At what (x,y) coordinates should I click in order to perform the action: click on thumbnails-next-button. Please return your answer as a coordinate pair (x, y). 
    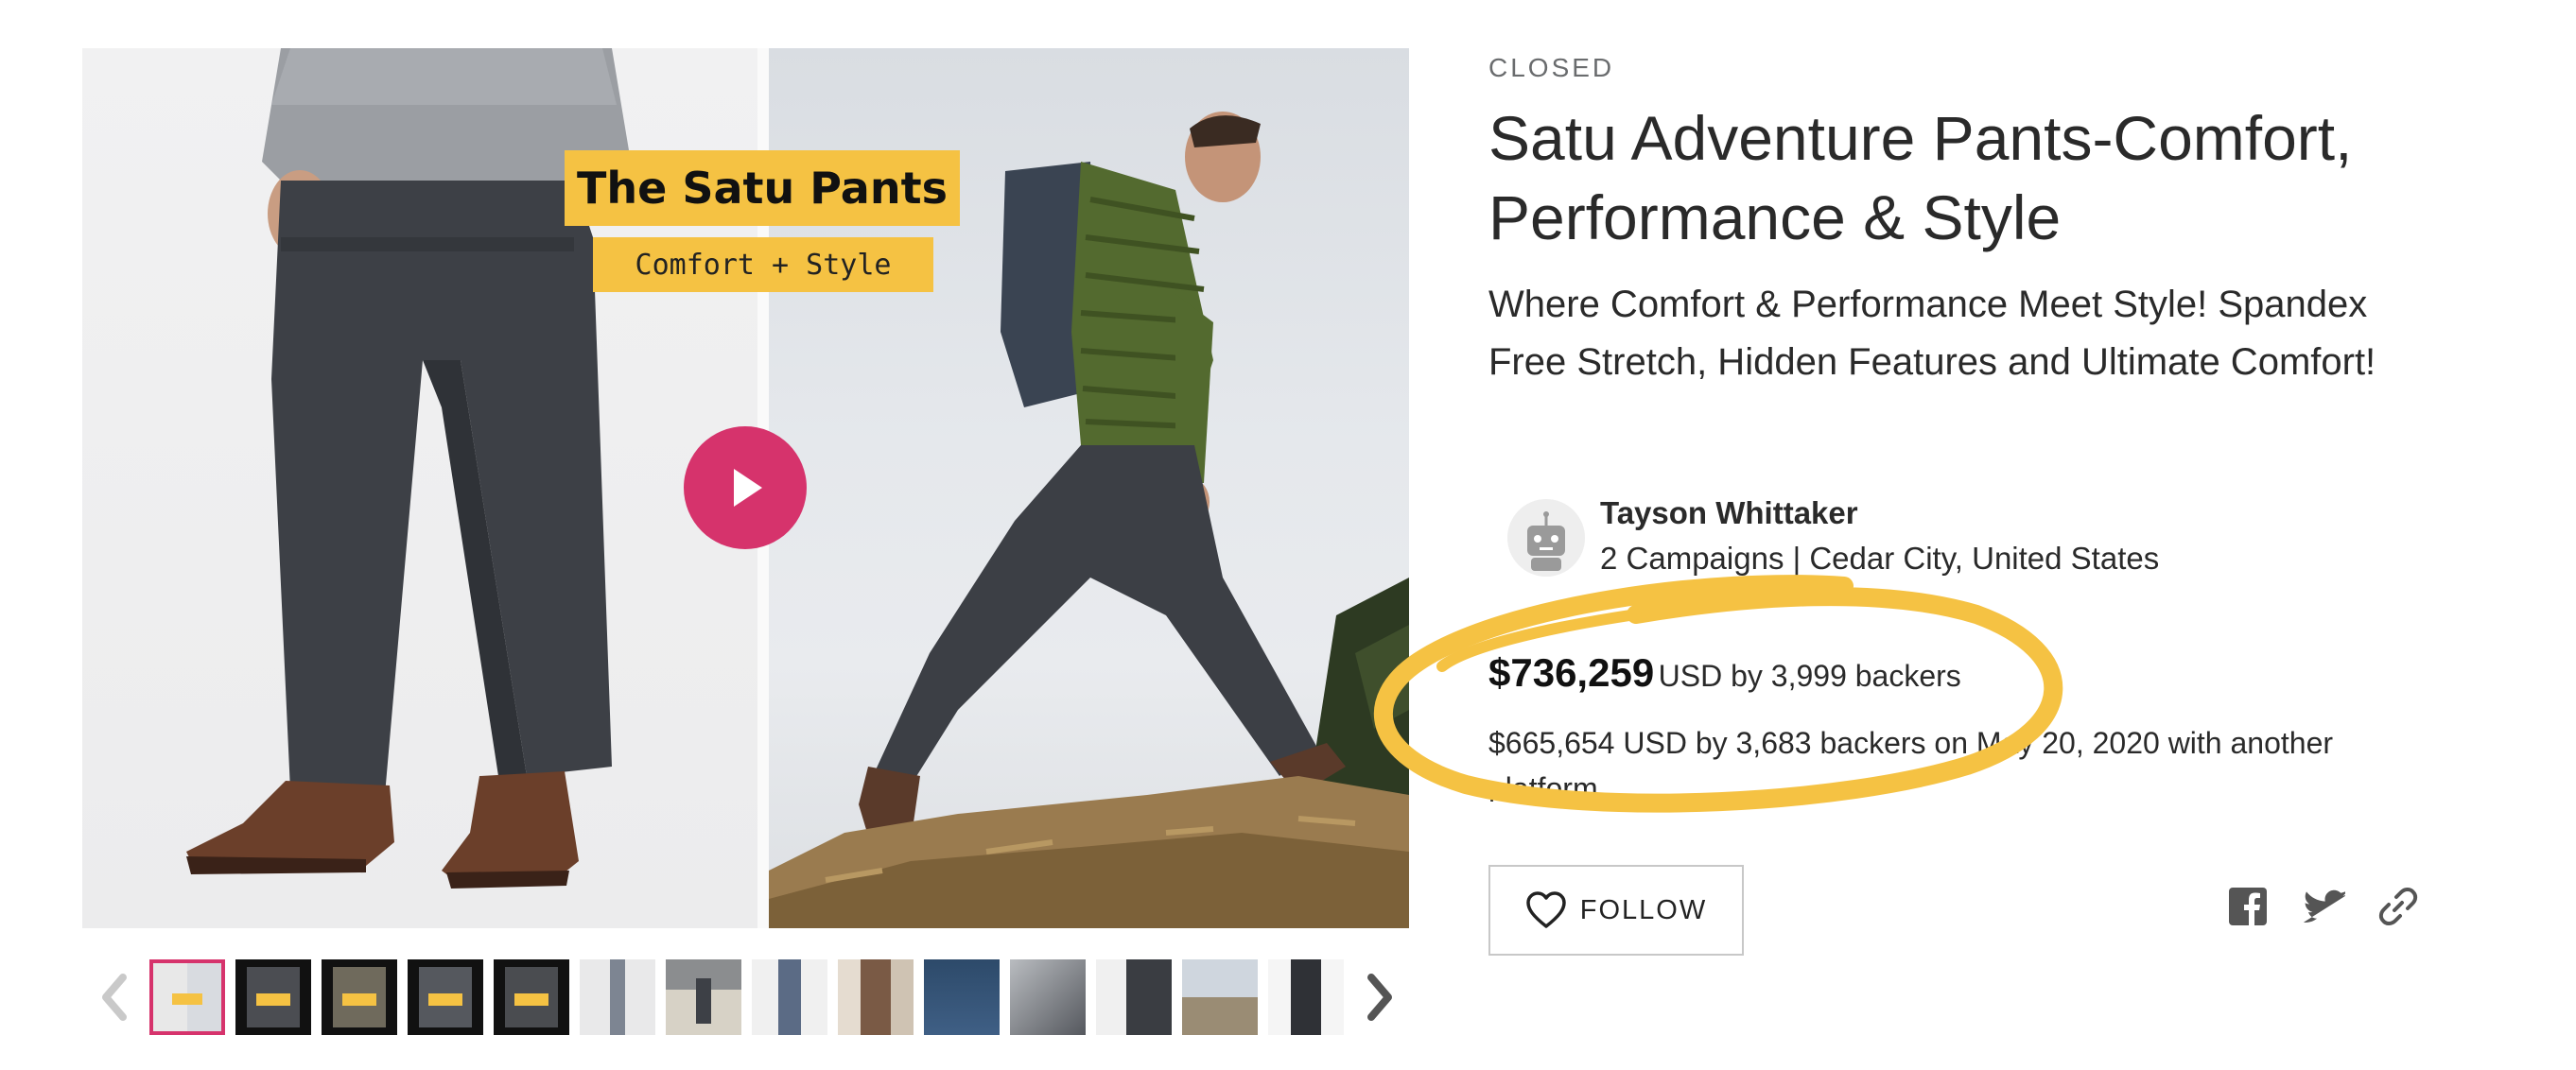
    Looking at the image, I should click on (1381, 997).